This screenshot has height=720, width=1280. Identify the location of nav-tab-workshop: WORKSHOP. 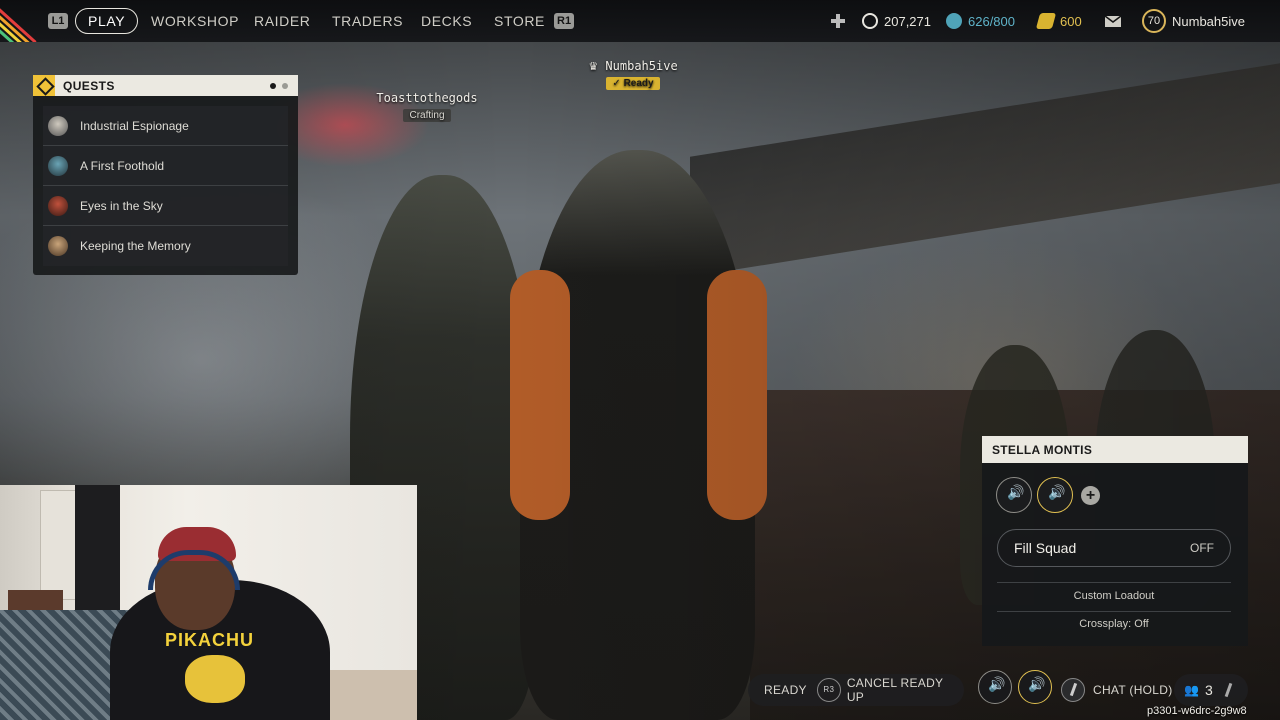
(195, 21).